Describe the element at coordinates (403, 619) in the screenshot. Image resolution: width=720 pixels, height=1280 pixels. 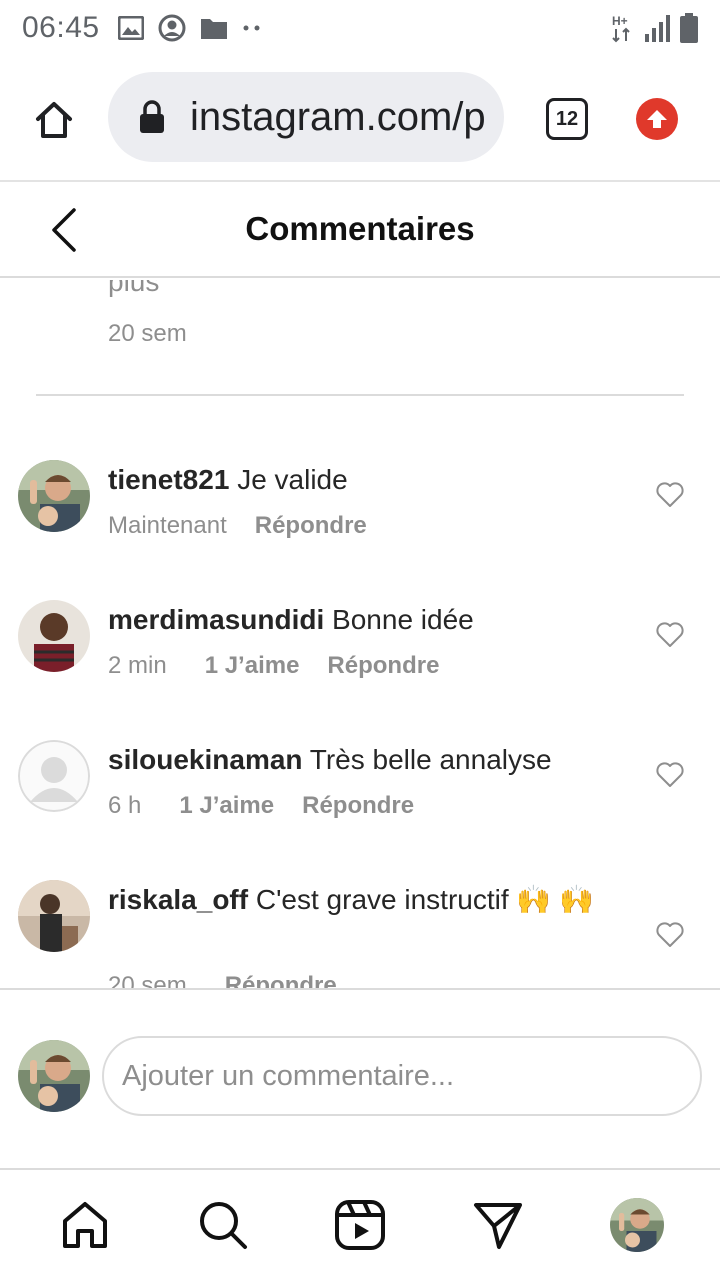
I see `comment-body: Bonne idée` at that location.